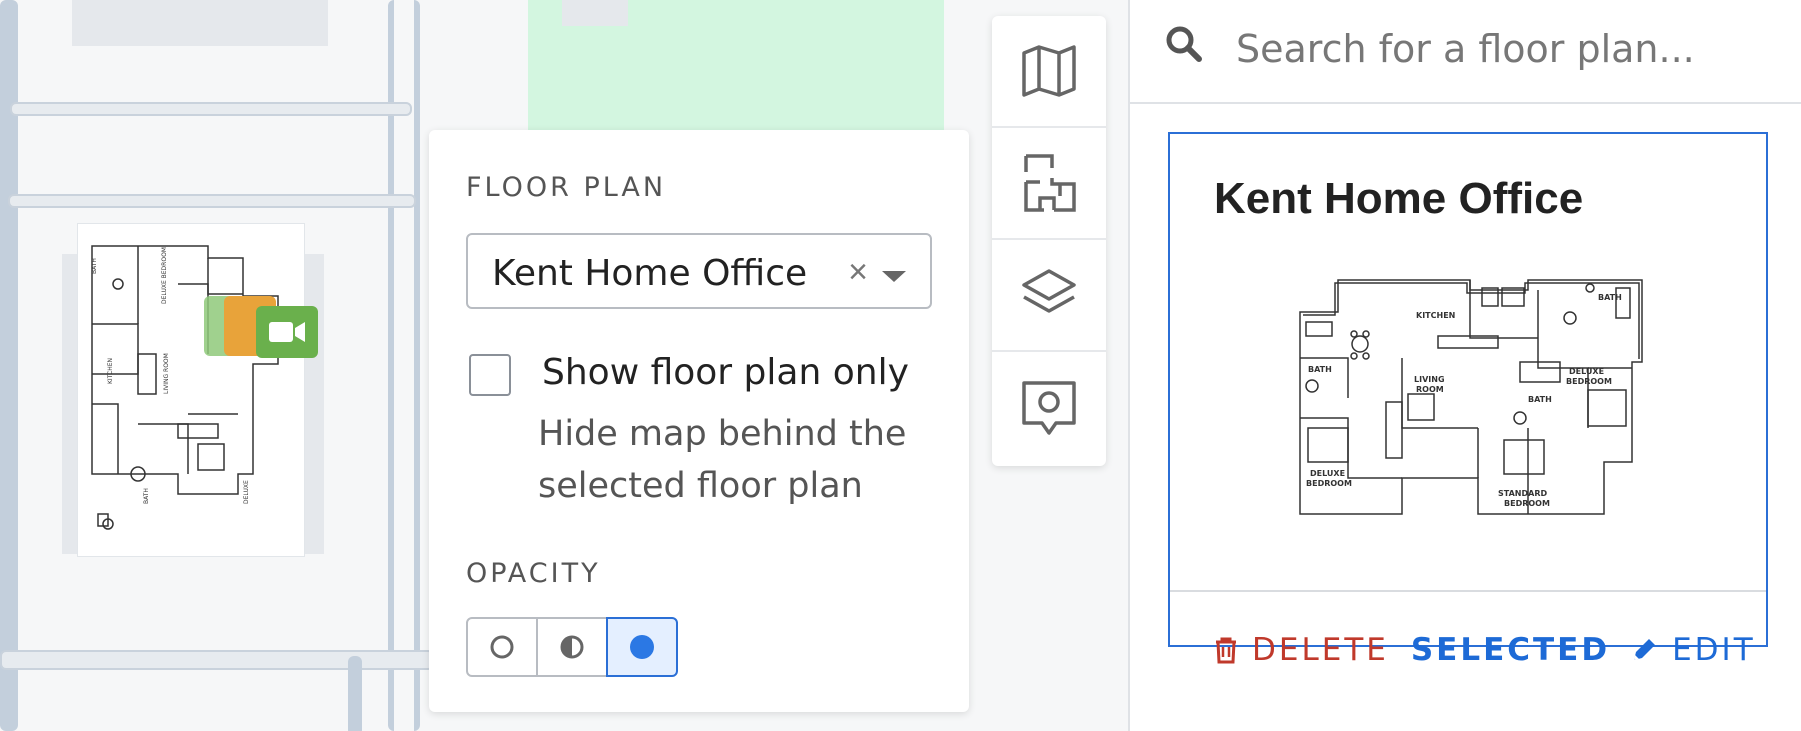 The image size is (1801, 731). I want to click on empty-circle-icon, so click(502, 647).